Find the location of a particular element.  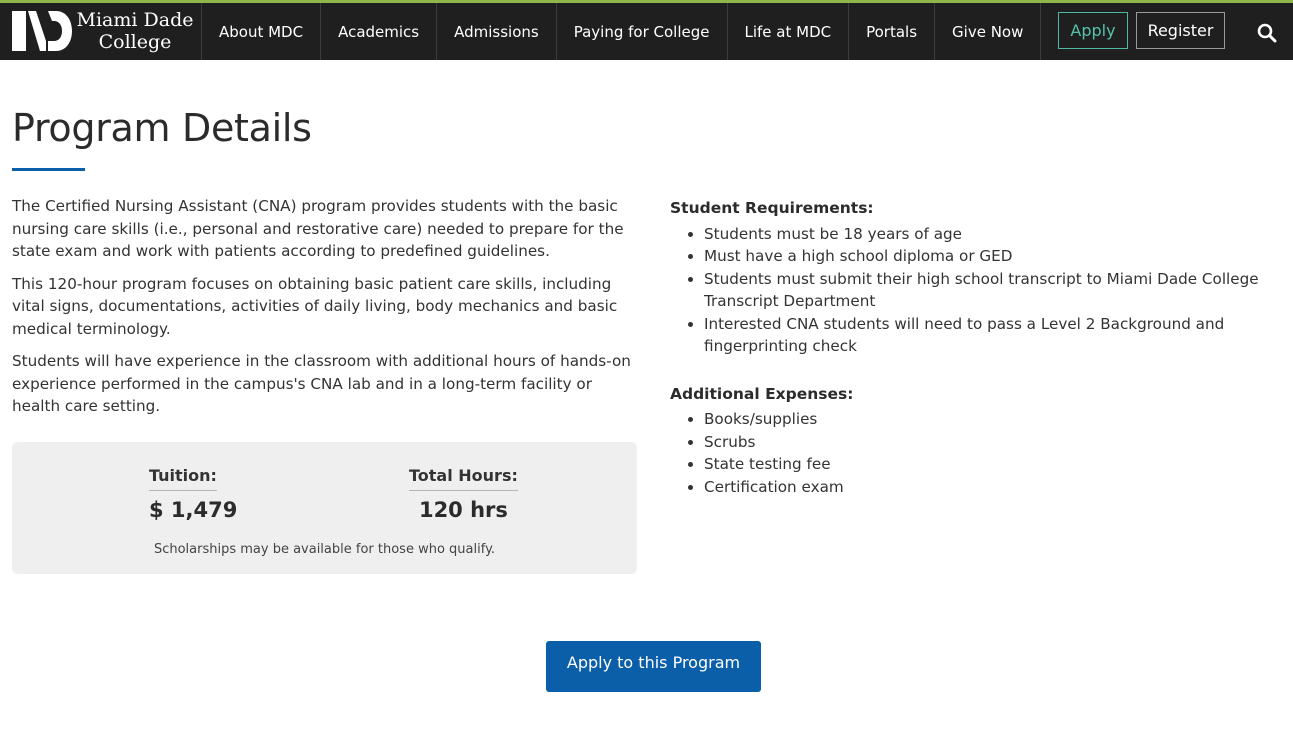

nav-admissions: Admissions is located at coordinates (497, 31).